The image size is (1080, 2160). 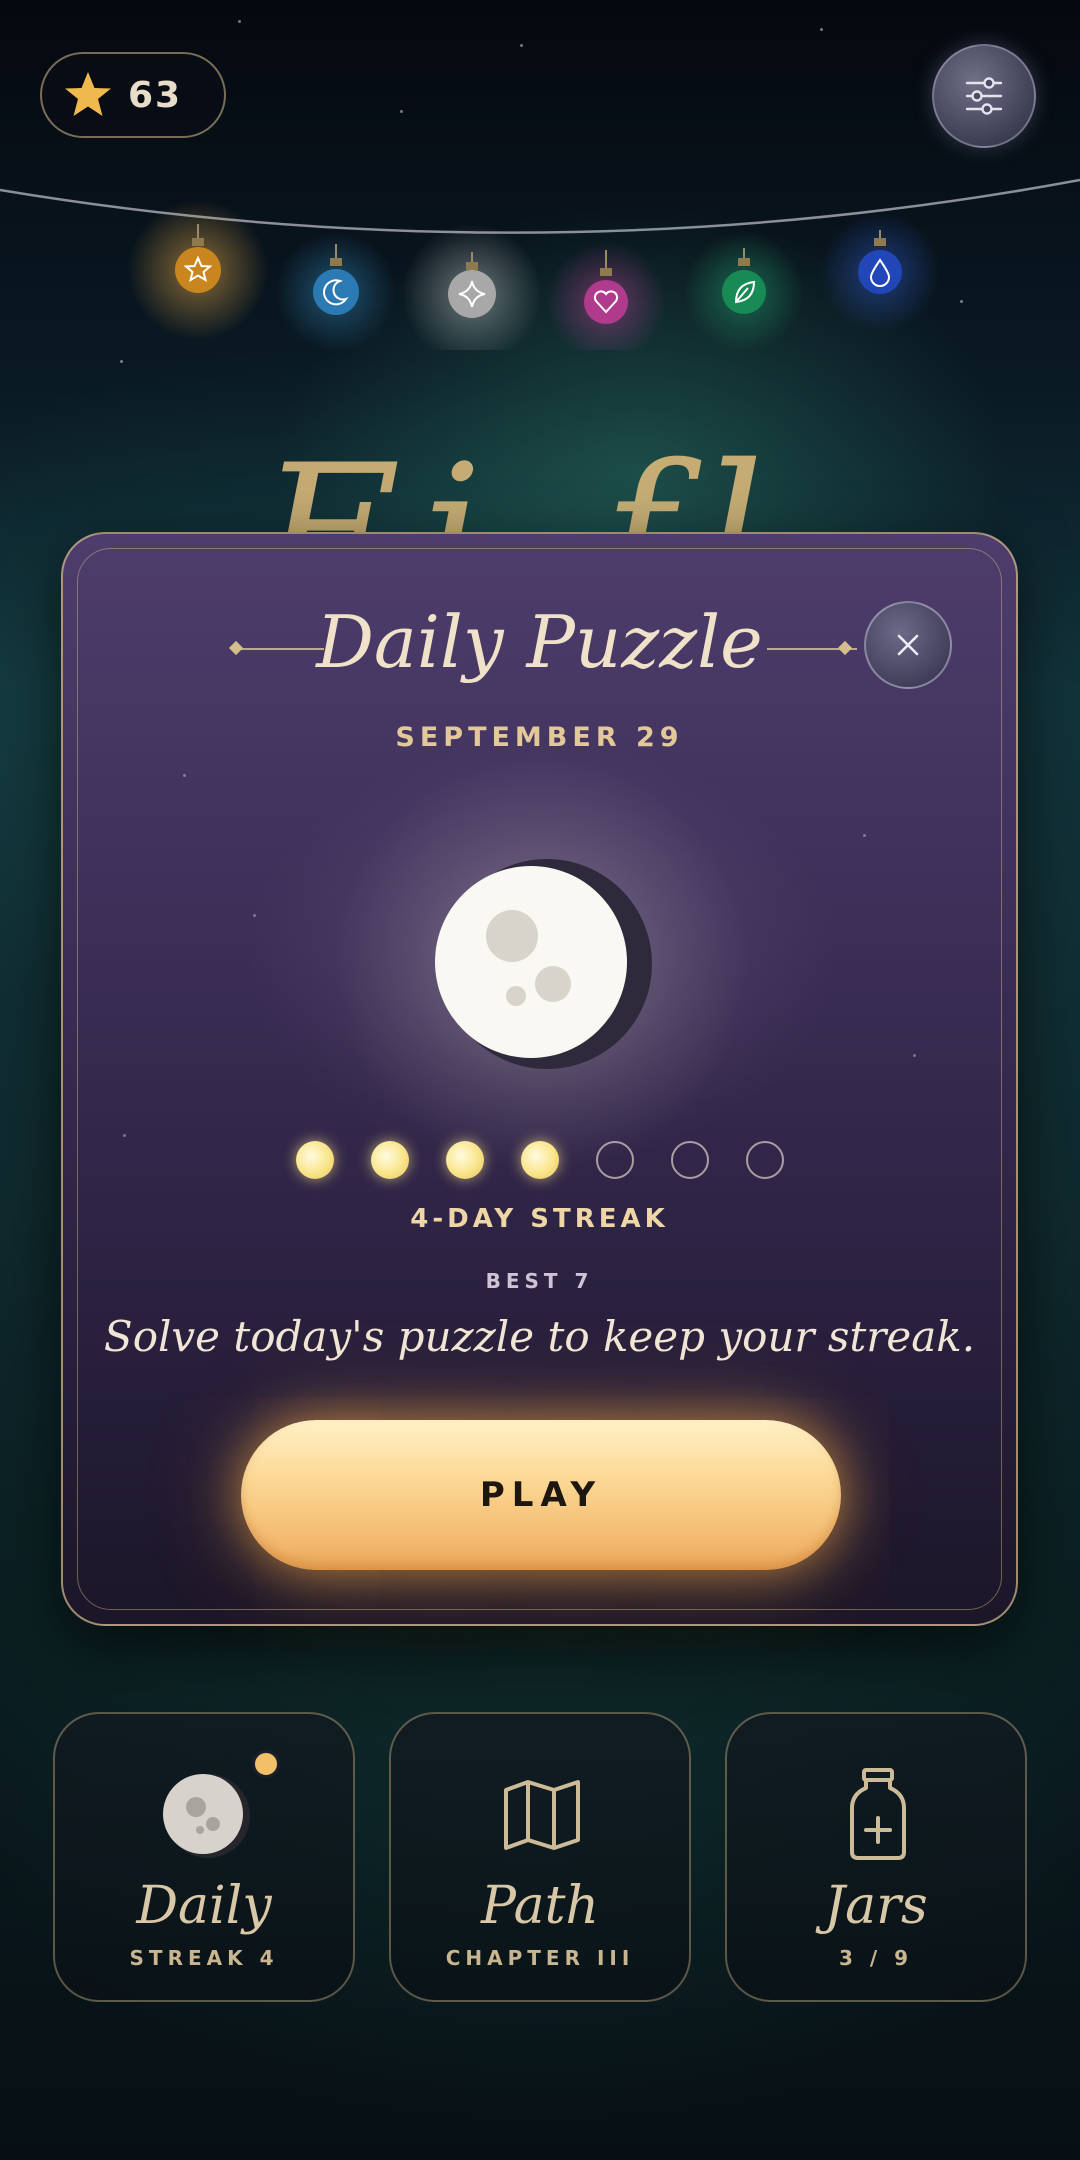 What do you see at coordinates (204, 1958) in the screenshot?
I see `daily-card-subtitle: STREAK 4` at bounding box center [204, 1958].